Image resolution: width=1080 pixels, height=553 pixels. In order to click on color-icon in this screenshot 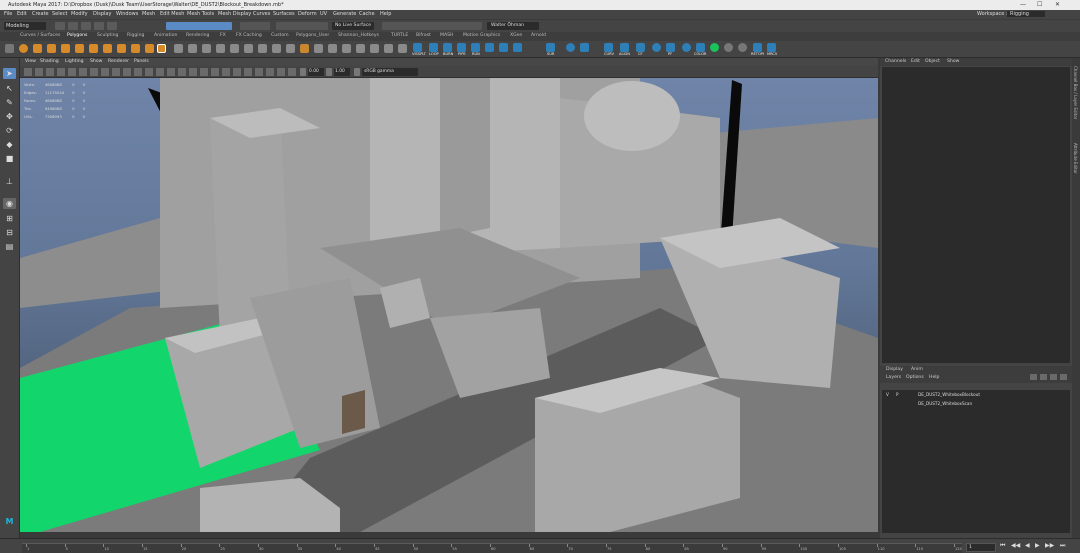, I will do `click(700, 47)`.